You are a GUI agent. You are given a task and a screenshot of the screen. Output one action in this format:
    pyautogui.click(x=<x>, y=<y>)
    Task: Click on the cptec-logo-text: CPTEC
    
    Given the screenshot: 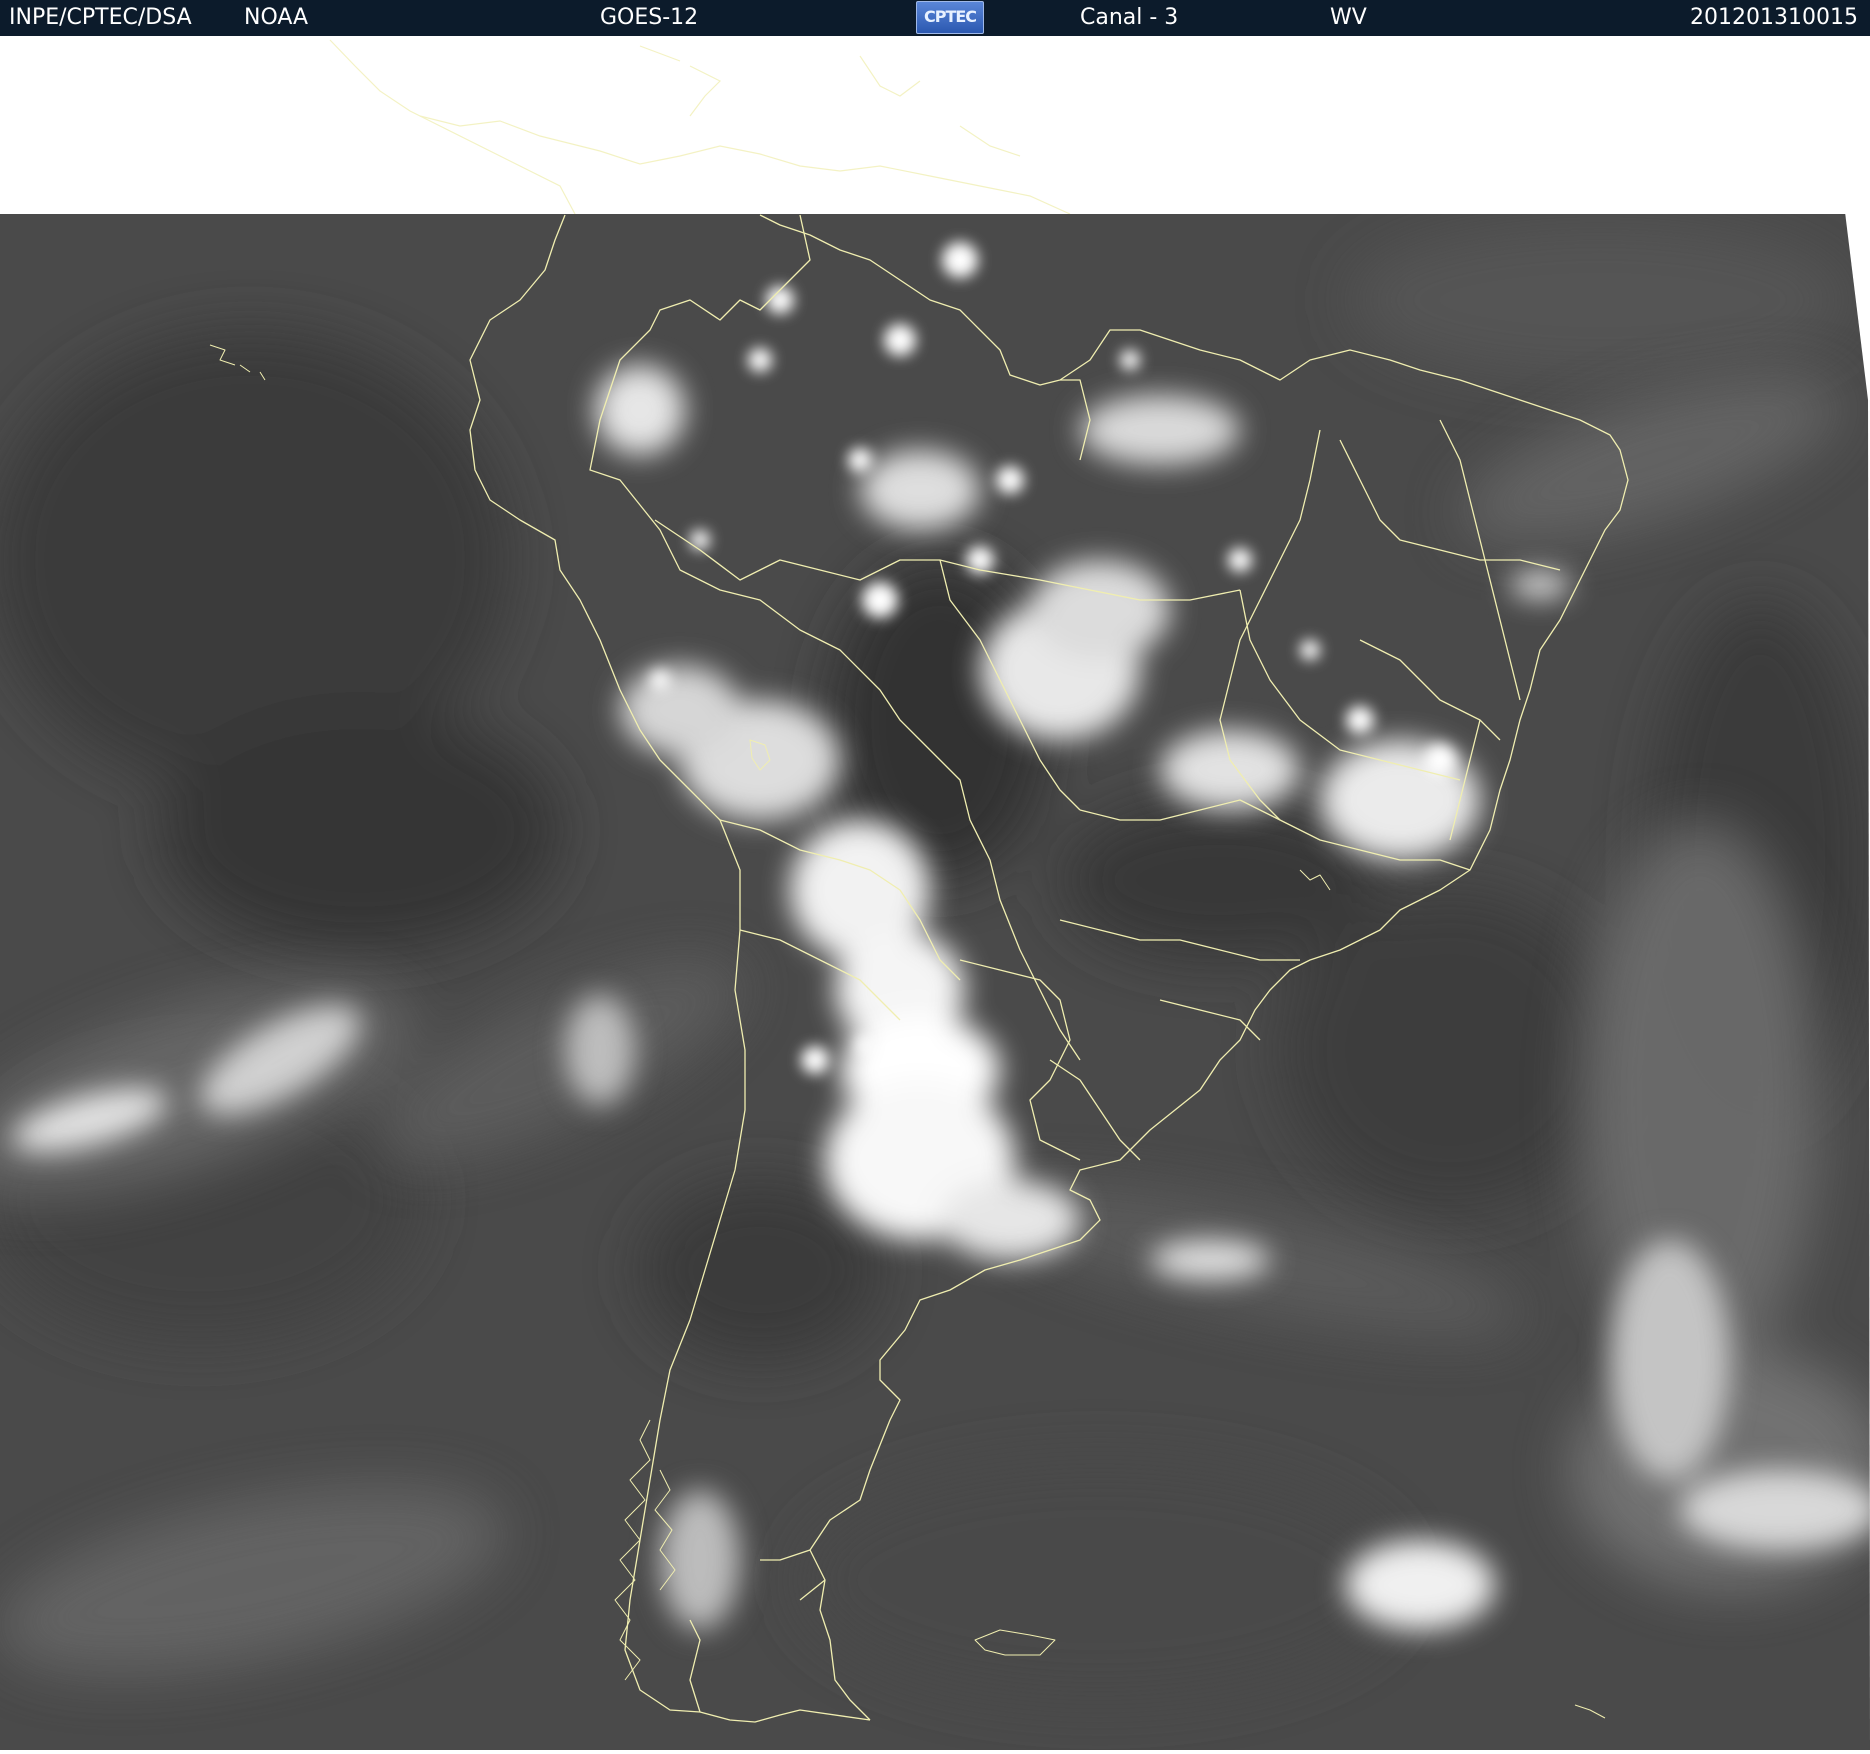 What is the action you would take?
    pyautogui.click(x=950, y=16)
    